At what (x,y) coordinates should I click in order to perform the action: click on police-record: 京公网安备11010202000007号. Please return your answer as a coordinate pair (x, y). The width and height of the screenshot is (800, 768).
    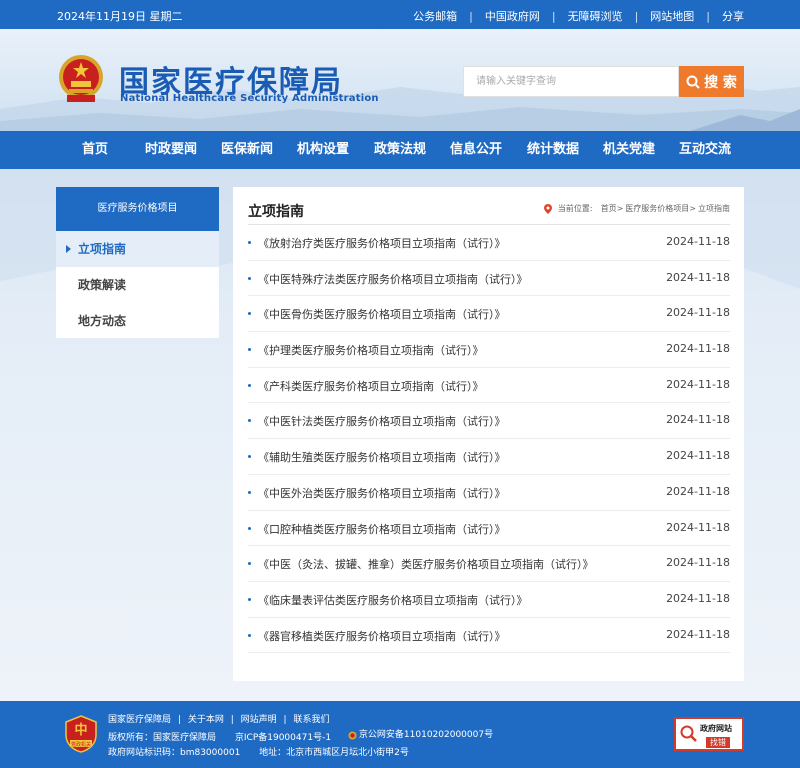
    Looking at the image, I should click on (420, 735).